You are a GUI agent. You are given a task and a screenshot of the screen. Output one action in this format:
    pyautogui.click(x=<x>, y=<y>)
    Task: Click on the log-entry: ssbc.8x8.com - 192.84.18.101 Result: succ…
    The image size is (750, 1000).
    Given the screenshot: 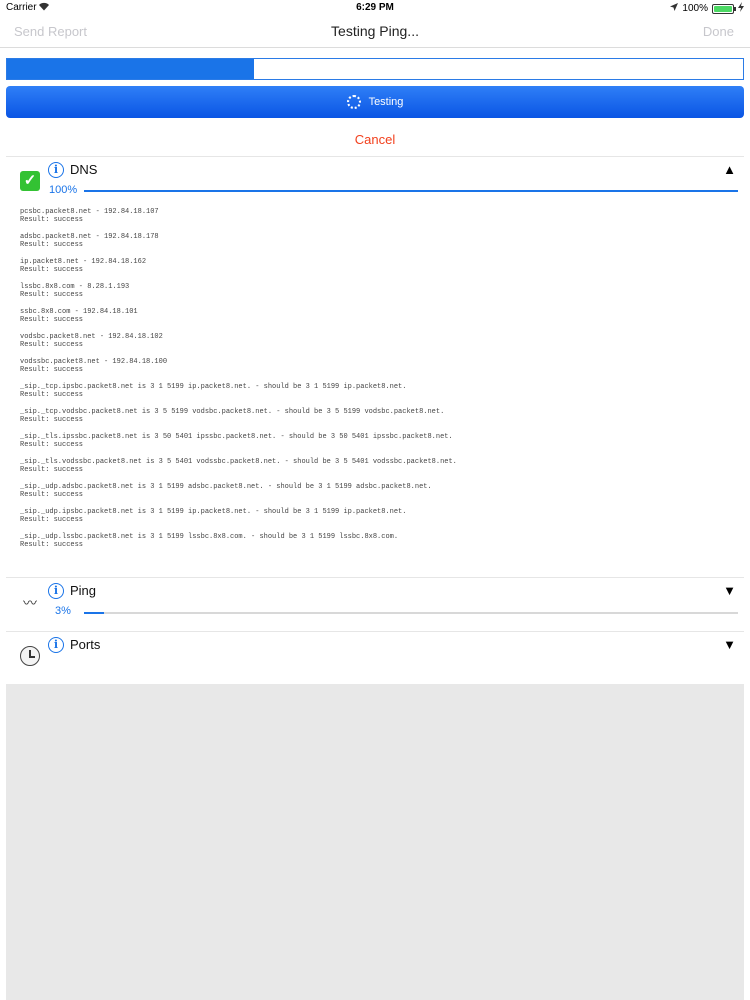 What is the action you would take?
    pyautogui.click(x=380, y=316)
    